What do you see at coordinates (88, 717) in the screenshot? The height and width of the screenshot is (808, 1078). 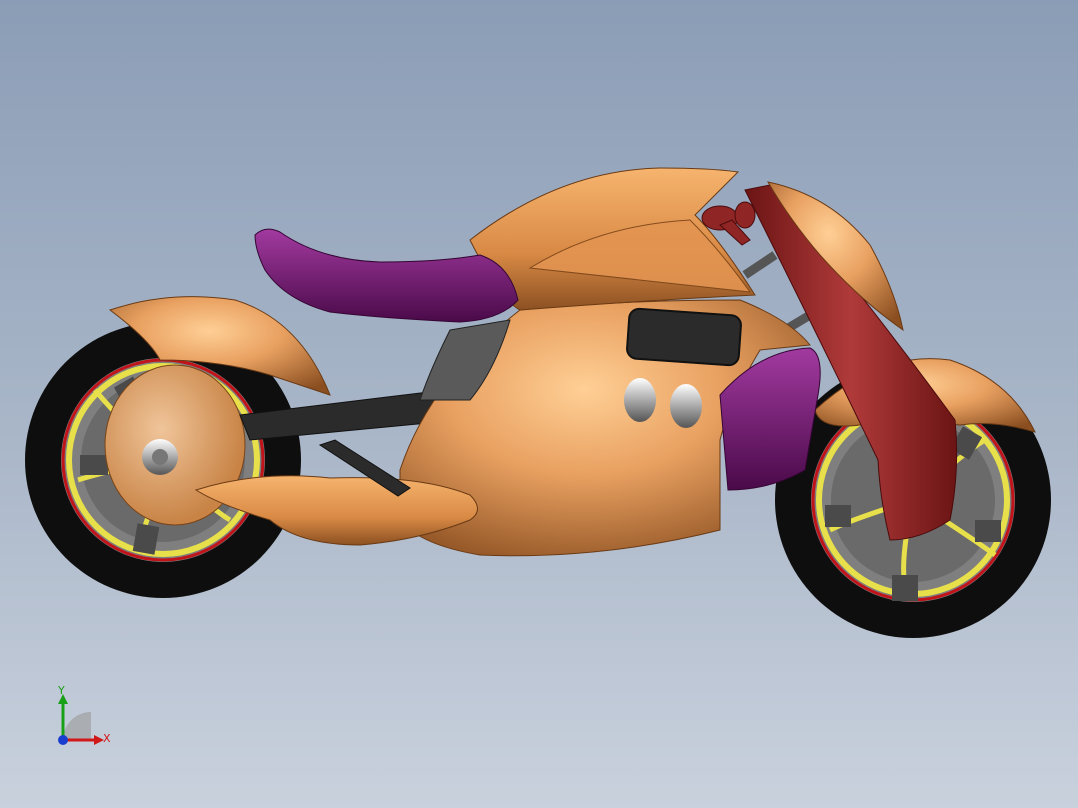 I see `coordinate-triad: Y X` at bounding box center [88, 717].